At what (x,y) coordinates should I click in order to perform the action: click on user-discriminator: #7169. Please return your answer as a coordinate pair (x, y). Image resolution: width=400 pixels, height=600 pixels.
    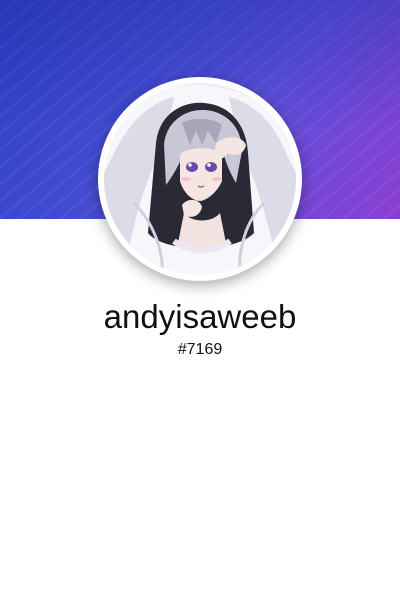
    Looking at the image, I should click on (200, 349).